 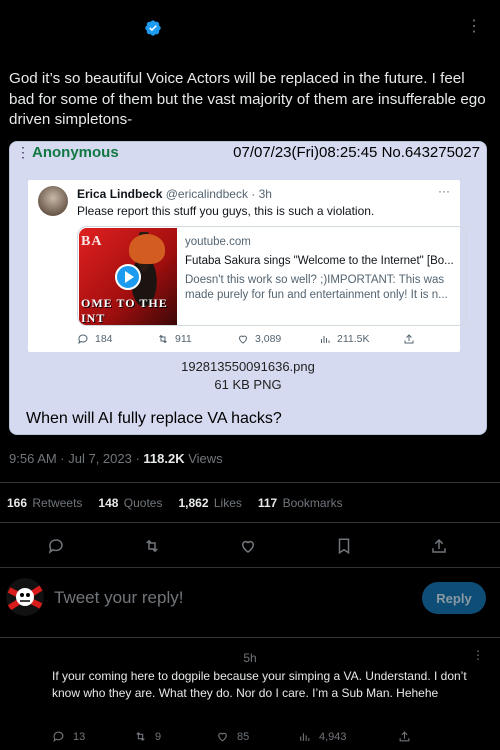 I want to click on reply-replies-count: 13, so click(x=79, y=736).